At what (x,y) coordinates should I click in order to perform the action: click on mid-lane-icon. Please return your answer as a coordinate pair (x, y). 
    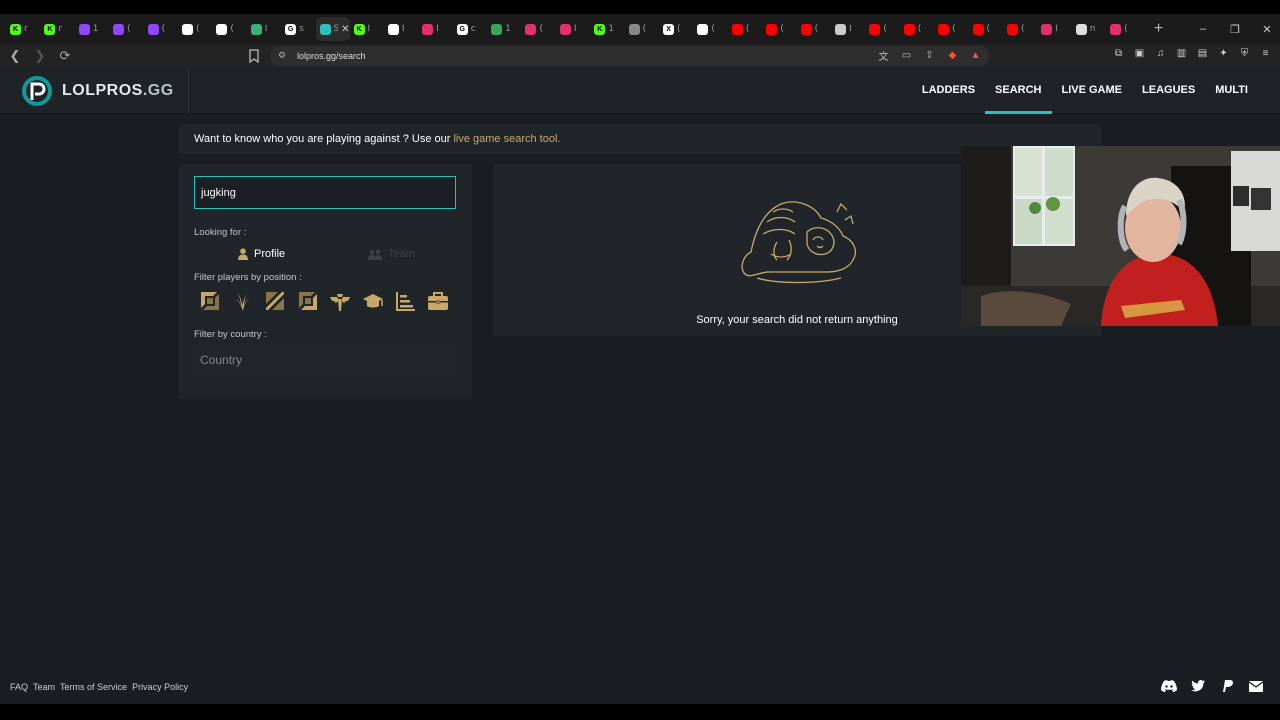
    Looking at the image, I should click on (275, 301).